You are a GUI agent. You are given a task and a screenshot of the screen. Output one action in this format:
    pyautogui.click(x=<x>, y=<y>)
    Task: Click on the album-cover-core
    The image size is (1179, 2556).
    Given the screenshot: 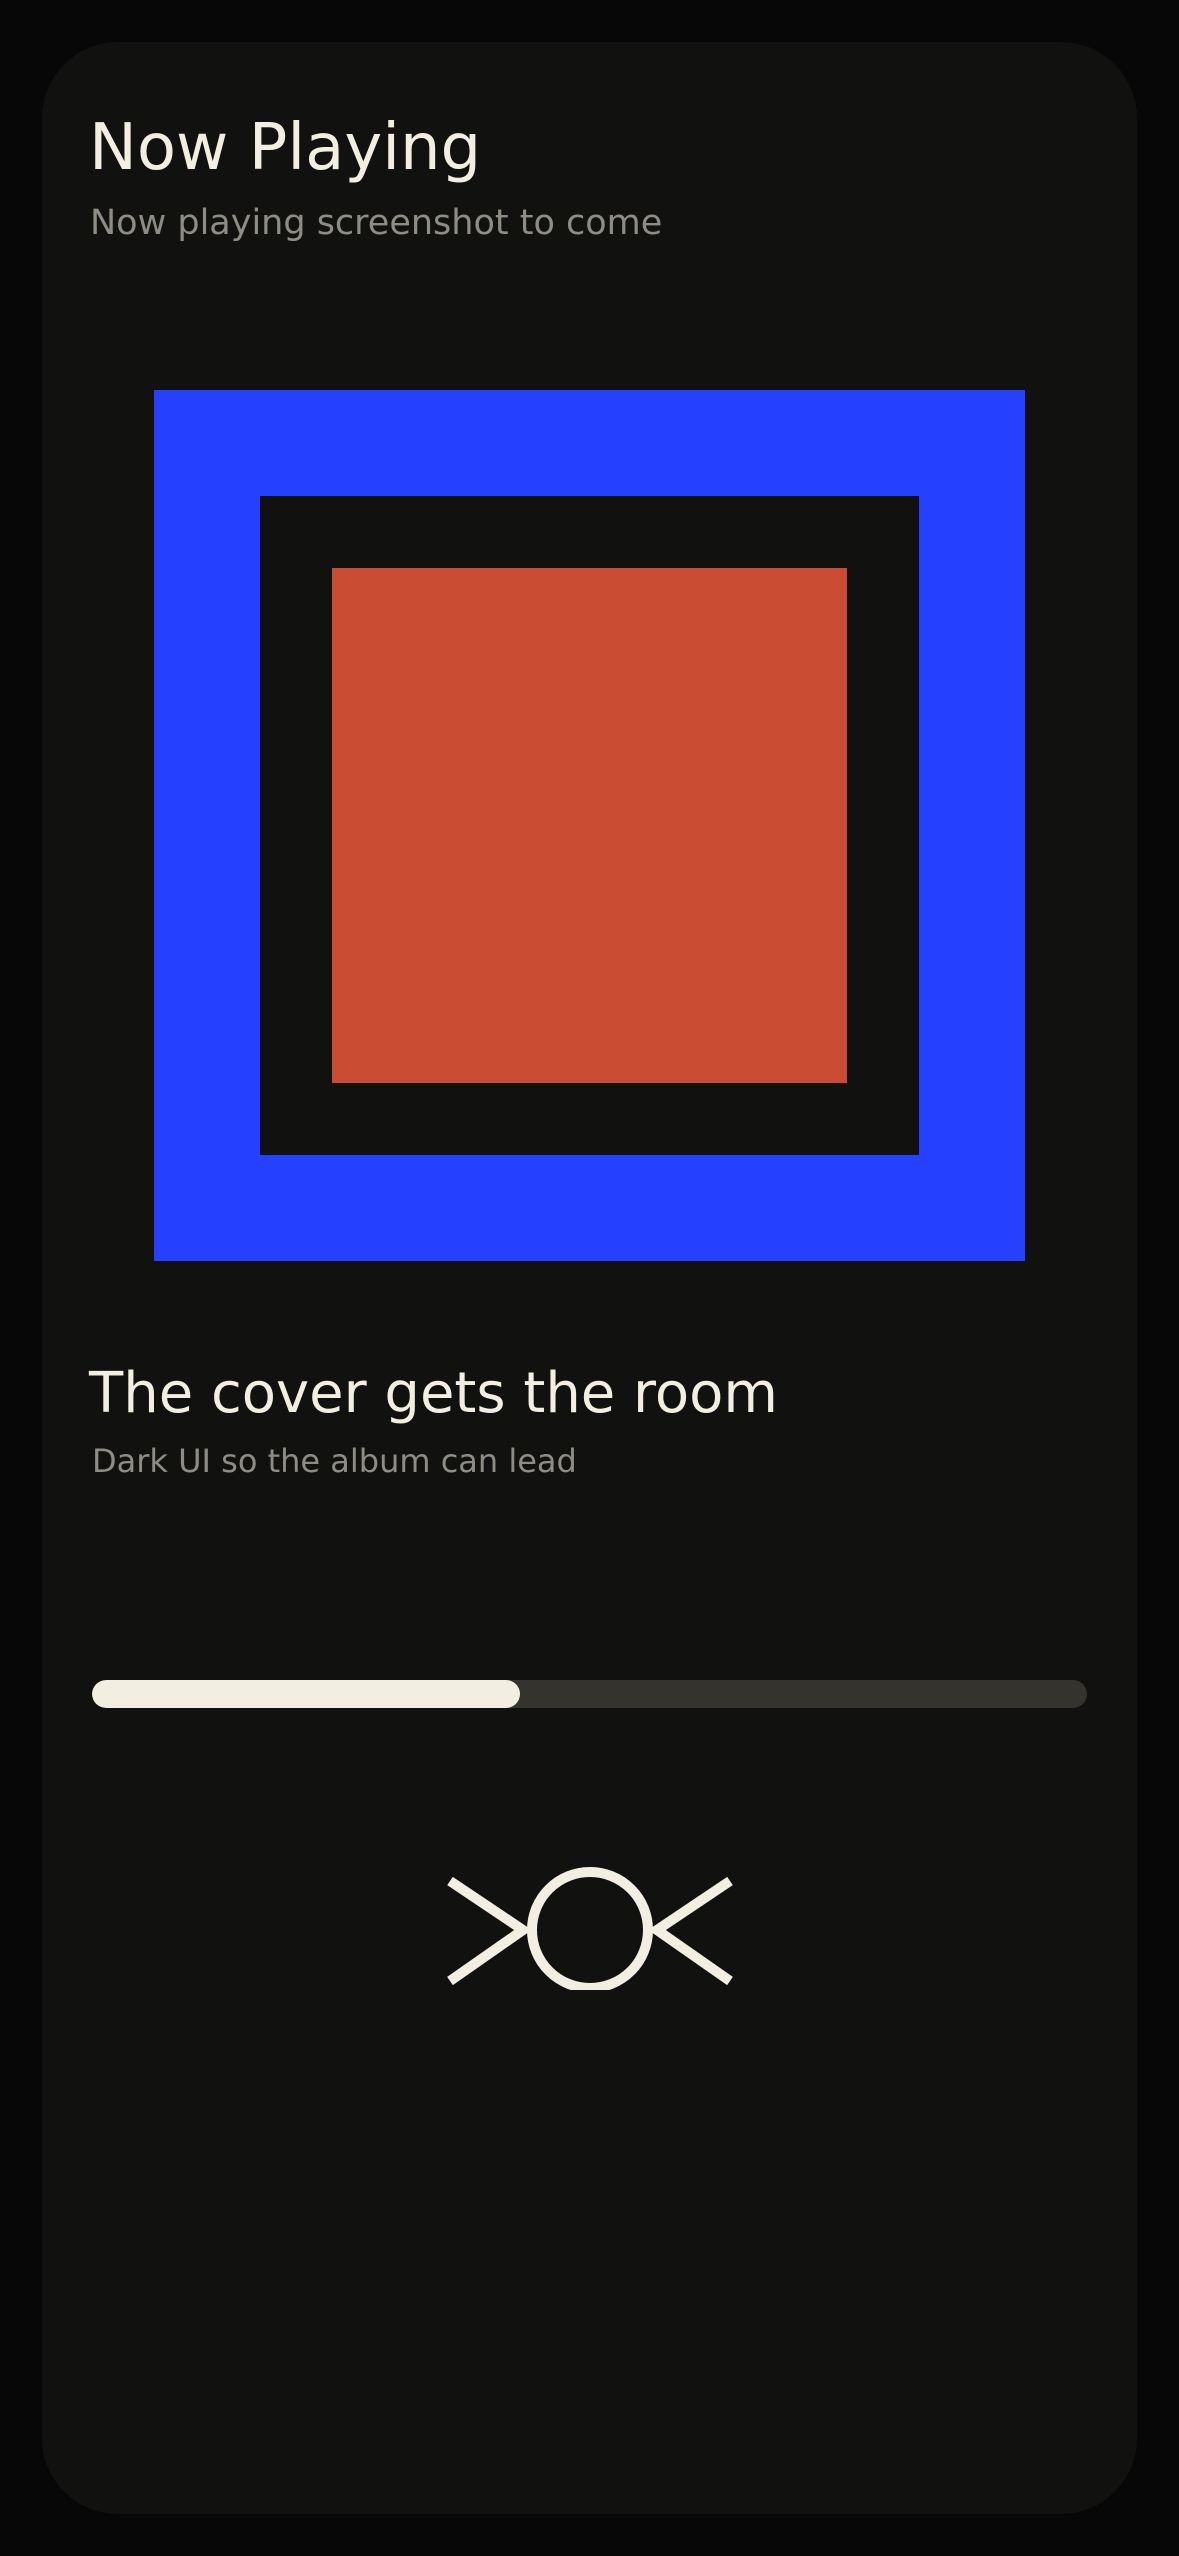 What is the action you would take?
    pyautogui.click(x=589, y=825)
    